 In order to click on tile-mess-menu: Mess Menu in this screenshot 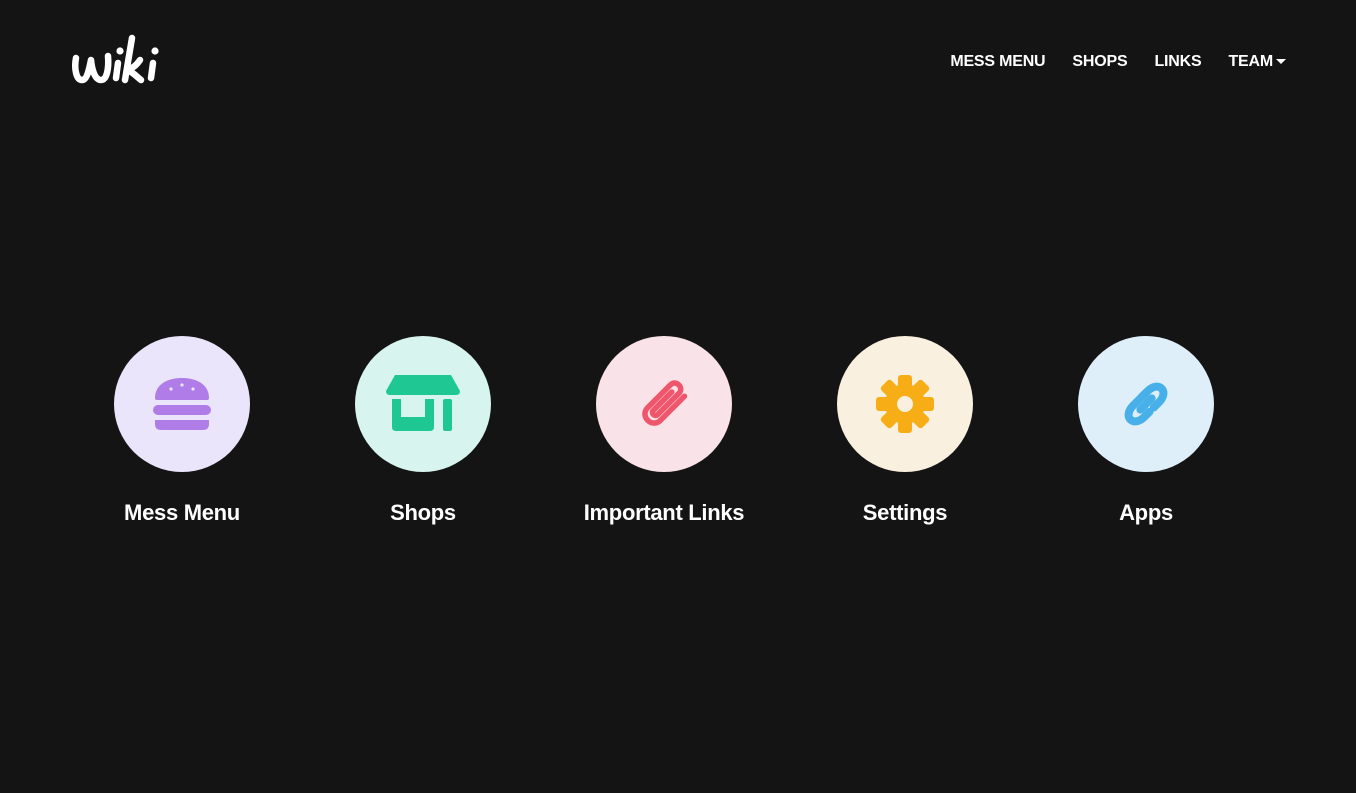, I will do `click(182, 431)`.